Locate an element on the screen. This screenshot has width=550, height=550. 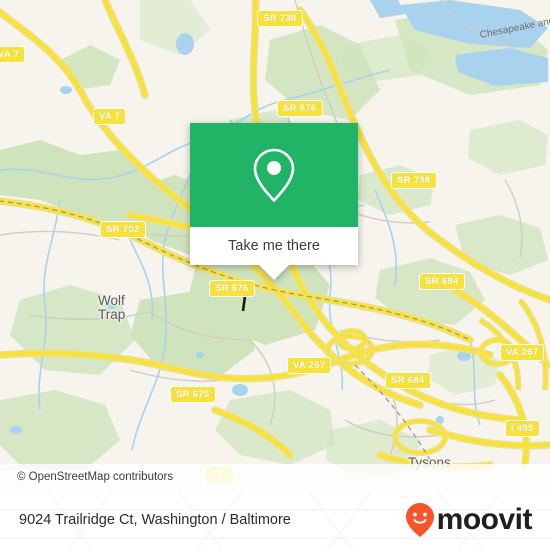
road-shield: SR 675 is located at coordinates (193, 394).